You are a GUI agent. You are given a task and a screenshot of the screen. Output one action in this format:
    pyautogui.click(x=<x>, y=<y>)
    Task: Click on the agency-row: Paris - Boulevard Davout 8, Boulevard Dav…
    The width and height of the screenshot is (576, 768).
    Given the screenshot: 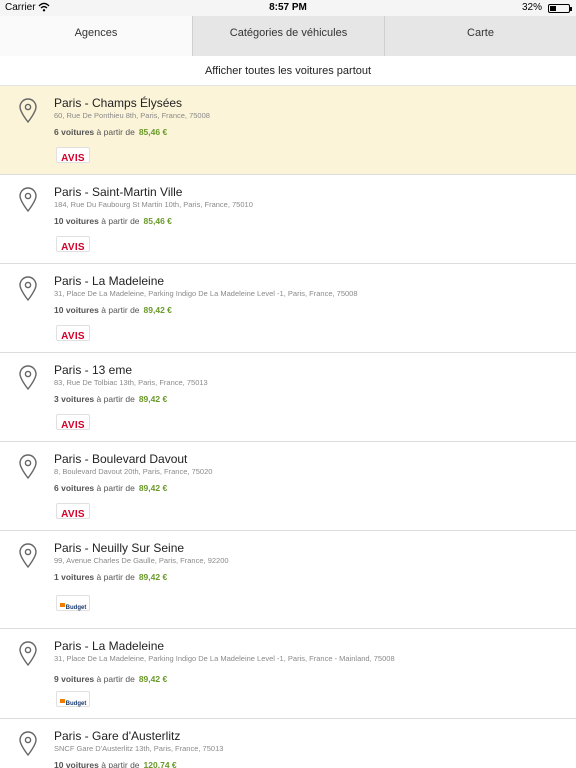 What is the action you would take?
    pyautogui.click(x=288, y=486)
    